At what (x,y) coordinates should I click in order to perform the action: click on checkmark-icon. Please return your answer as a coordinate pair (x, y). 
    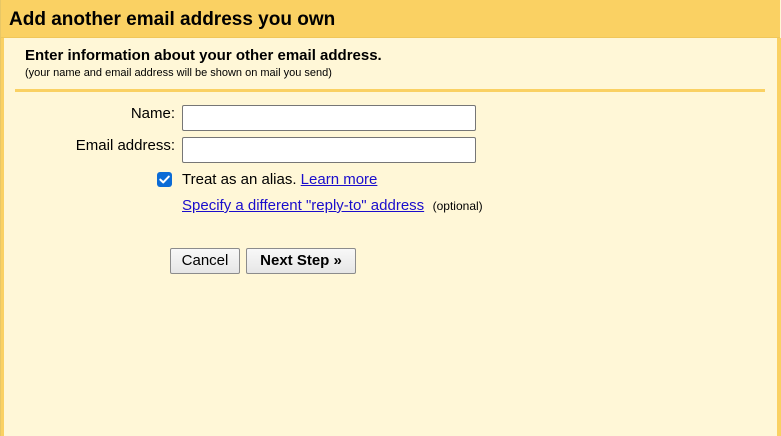
    Looking at the image, I should click on (164, 179).